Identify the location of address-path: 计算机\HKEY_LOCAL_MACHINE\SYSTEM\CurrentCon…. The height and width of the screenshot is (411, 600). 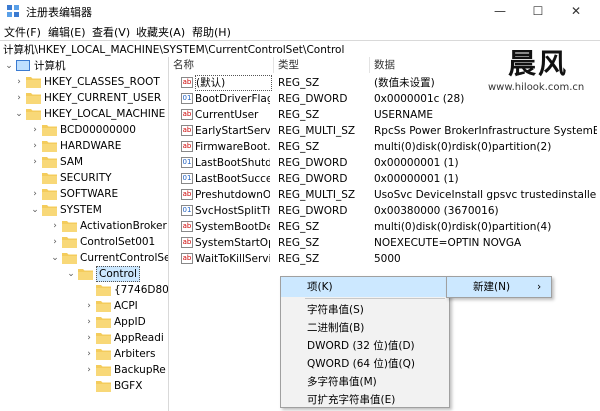
(173, 49).